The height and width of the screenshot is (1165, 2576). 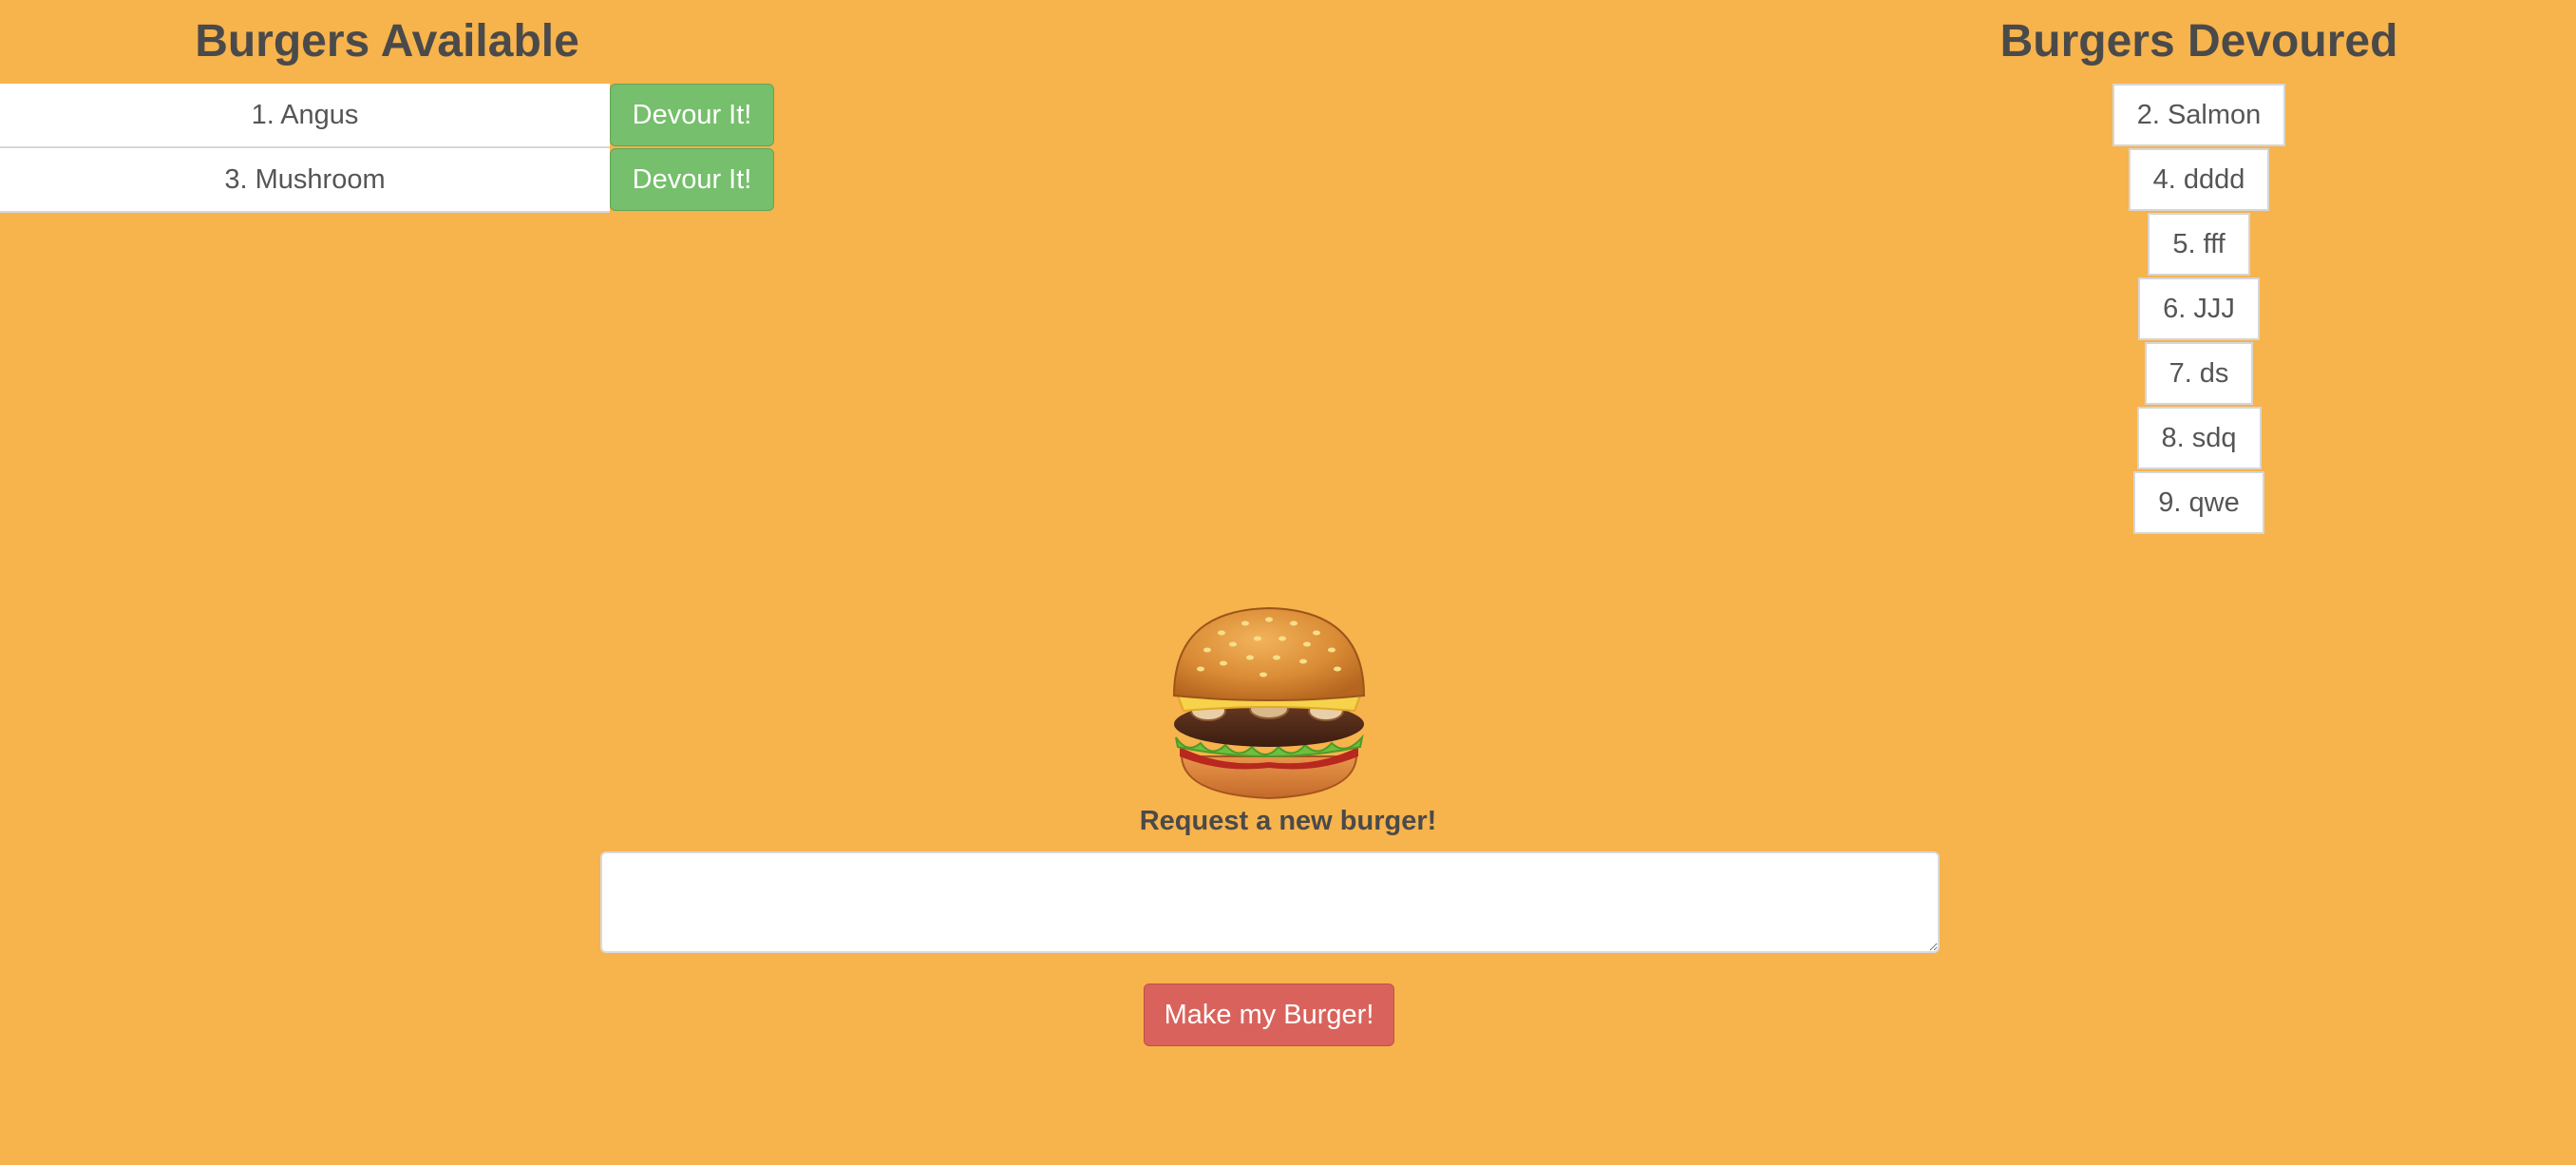 I want to click on burger-name: 3. Mushroom, so click(x=305, y=180).